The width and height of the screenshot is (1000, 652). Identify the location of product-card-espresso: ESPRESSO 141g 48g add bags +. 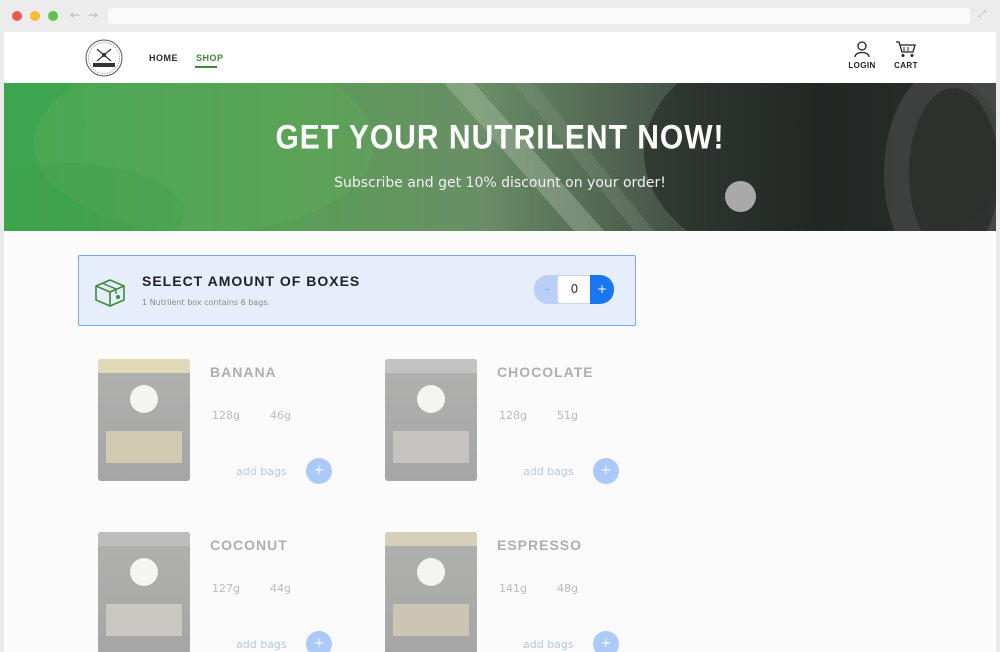
(515, 592).